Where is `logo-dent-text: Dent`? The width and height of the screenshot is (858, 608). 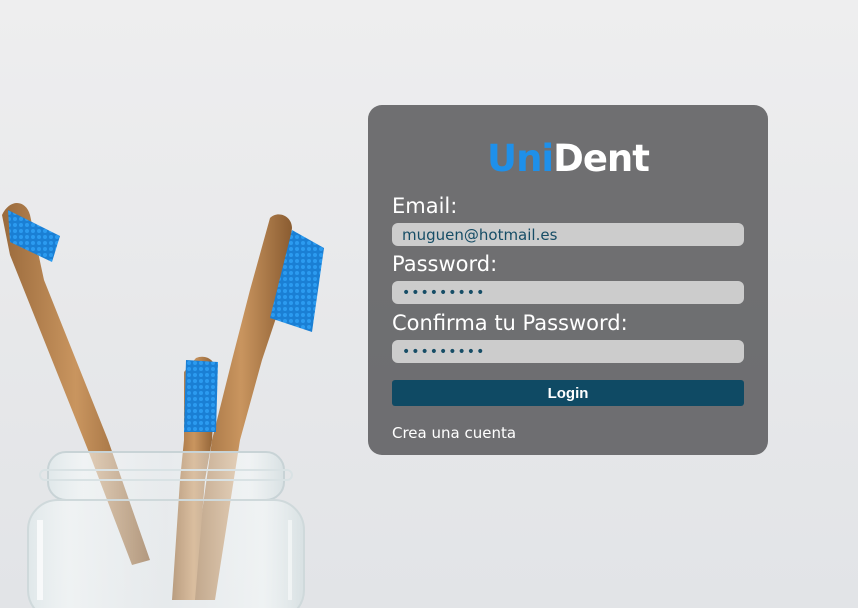
logo-dent-text: Dent is located at coordinates (601, 158).